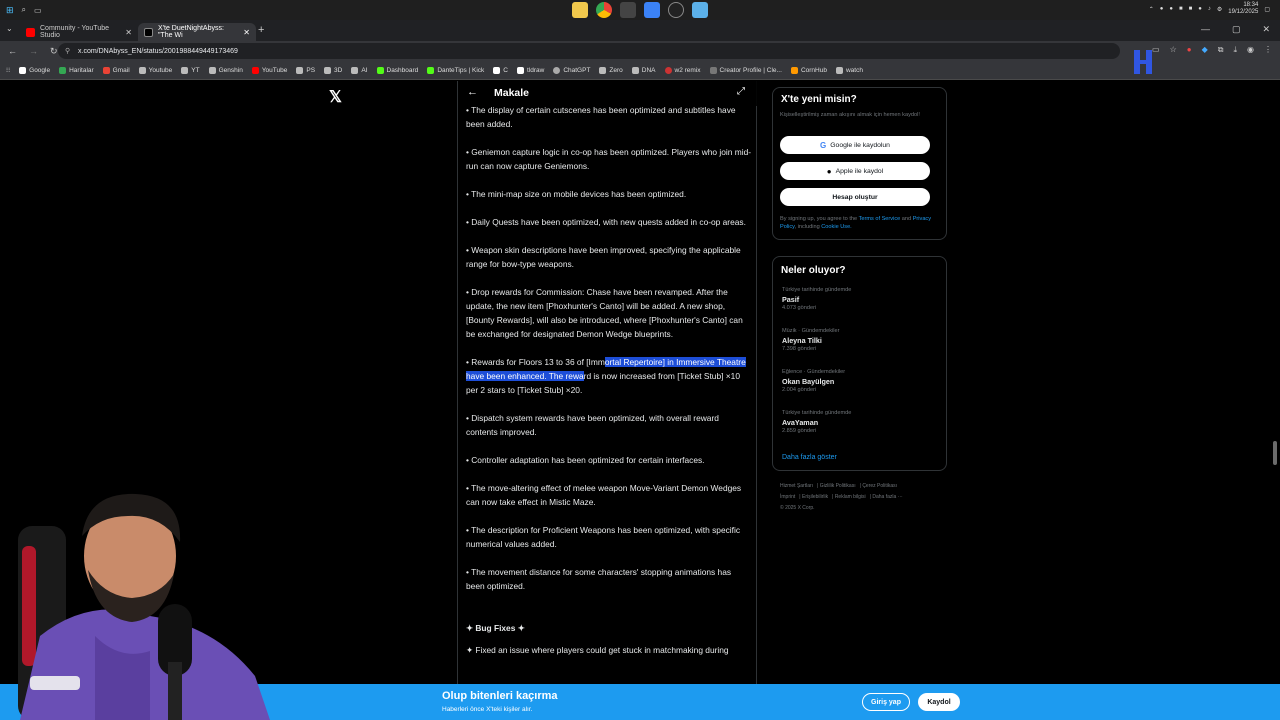  What do you see at coordinates (1266, 29) in the screenshot?
I see `close-window-icon: ✕` at bounding box center [1266, 29].